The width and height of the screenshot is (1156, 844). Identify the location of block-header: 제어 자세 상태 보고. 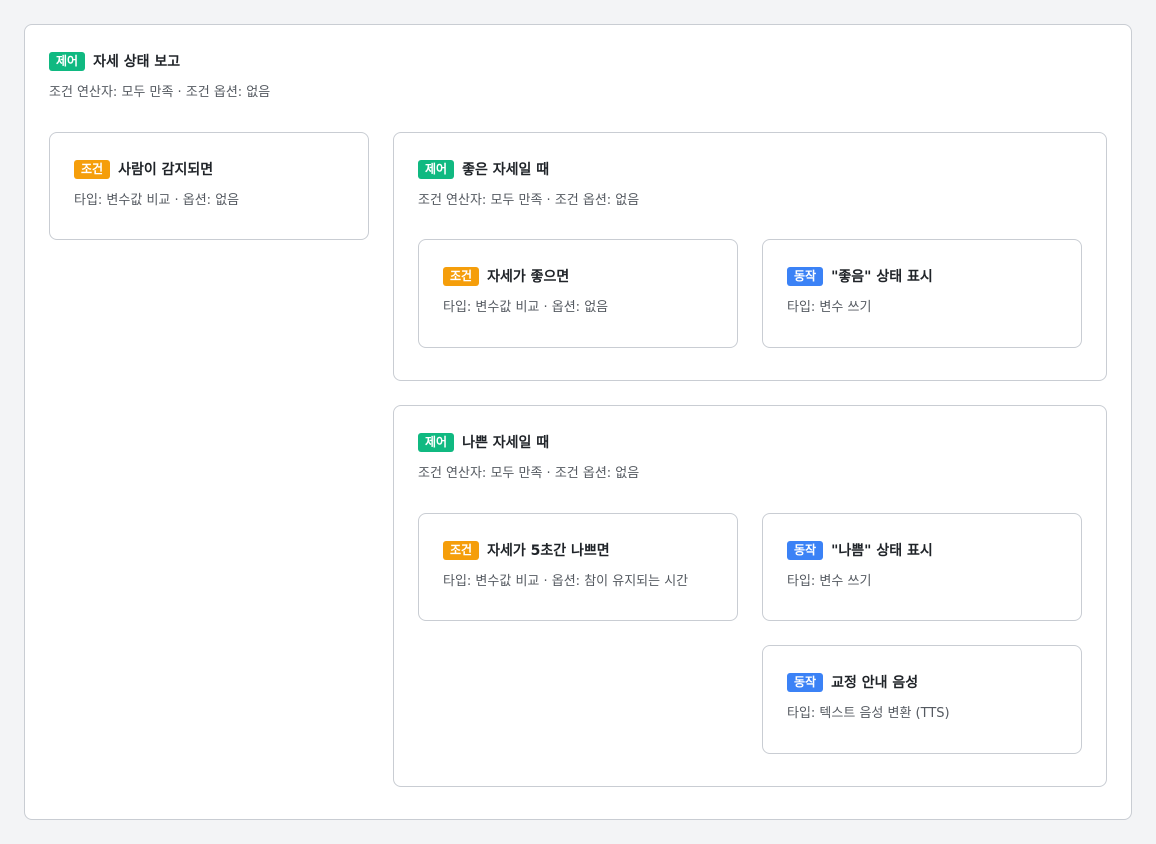
(114, 61).